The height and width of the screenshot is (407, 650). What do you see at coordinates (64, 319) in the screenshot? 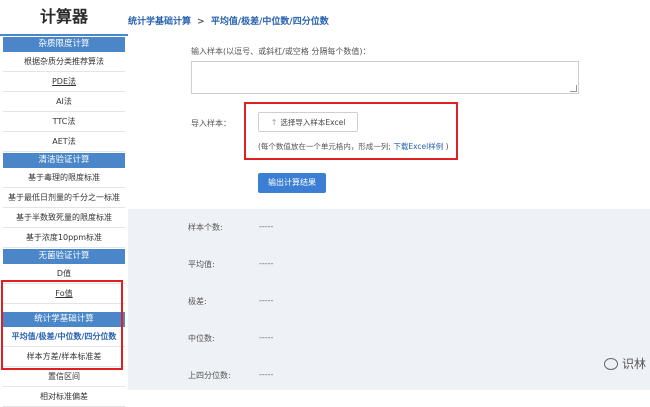
I see `section-header-statistics: 统计学基础计算` at bounding box center [64, 319].